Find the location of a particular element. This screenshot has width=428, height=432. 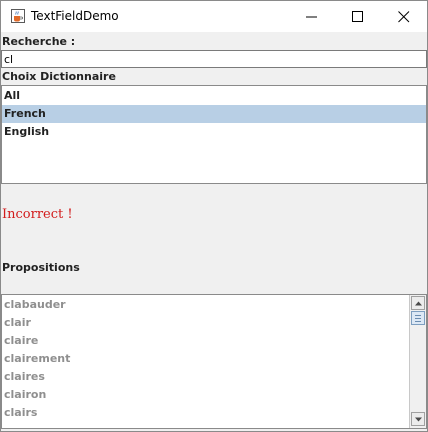

list-item: clabauder is located at coordinates (35, 305).